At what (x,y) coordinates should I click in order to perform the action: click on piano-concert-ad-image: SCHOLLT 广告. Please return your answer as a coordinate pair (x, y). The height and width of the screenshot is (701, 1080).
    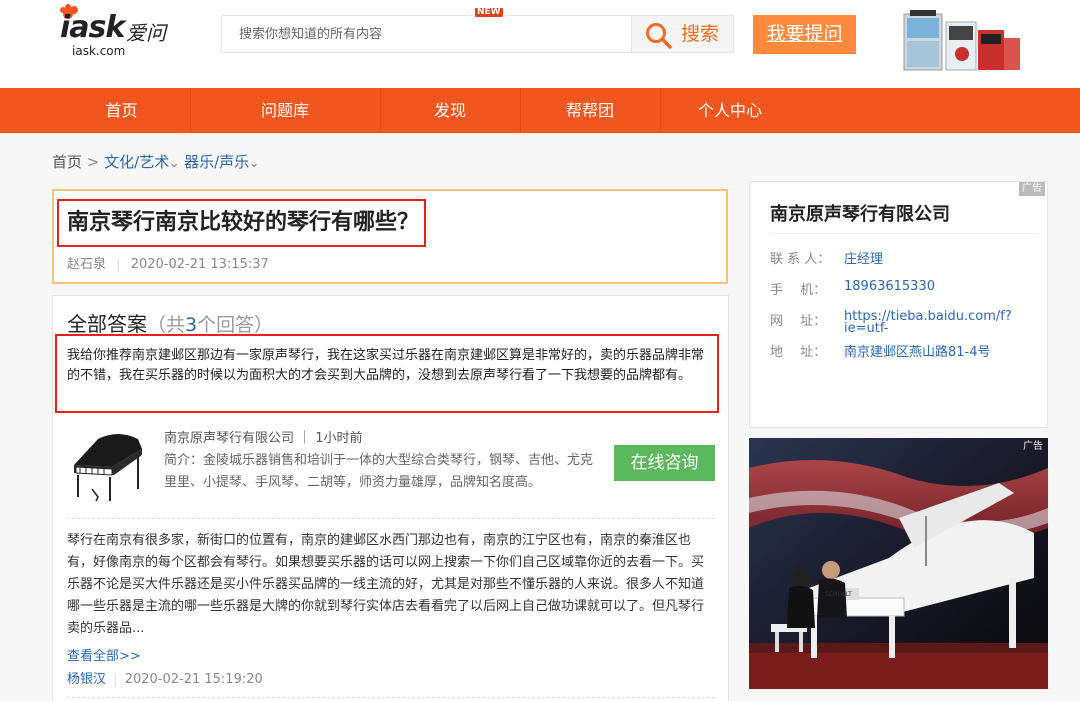
    Looking at the image, I should click on (898, 563).